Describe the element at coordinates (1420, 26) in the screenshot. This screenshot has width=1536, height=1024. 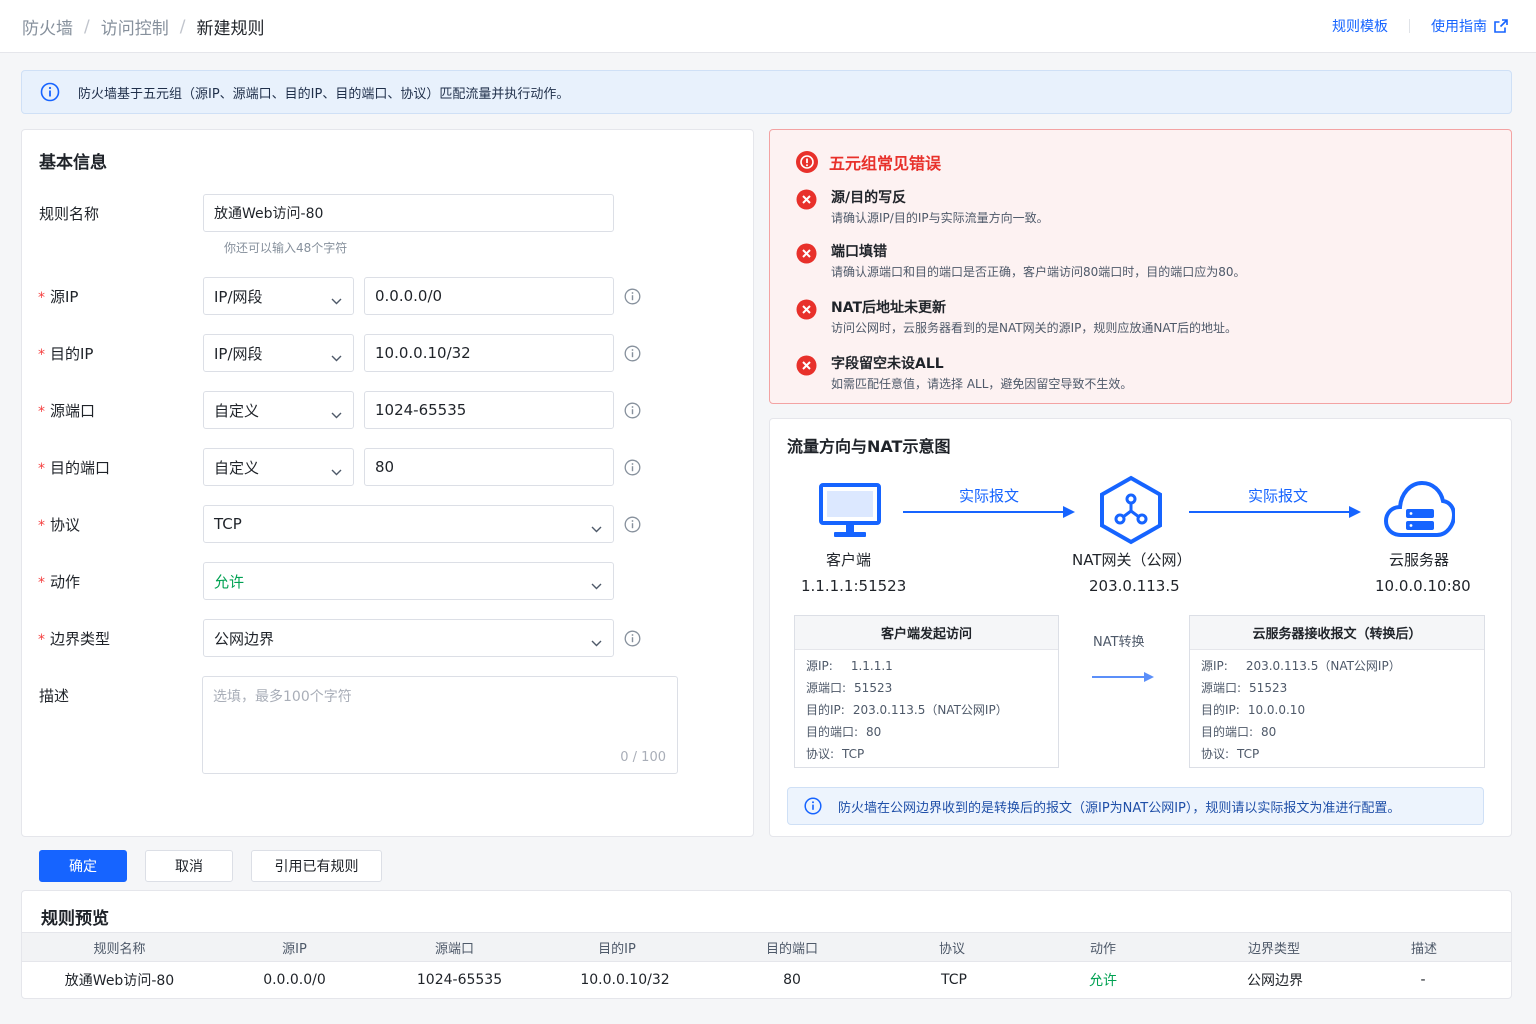
I see `header-links: 规则模板 使用指南` at that location.